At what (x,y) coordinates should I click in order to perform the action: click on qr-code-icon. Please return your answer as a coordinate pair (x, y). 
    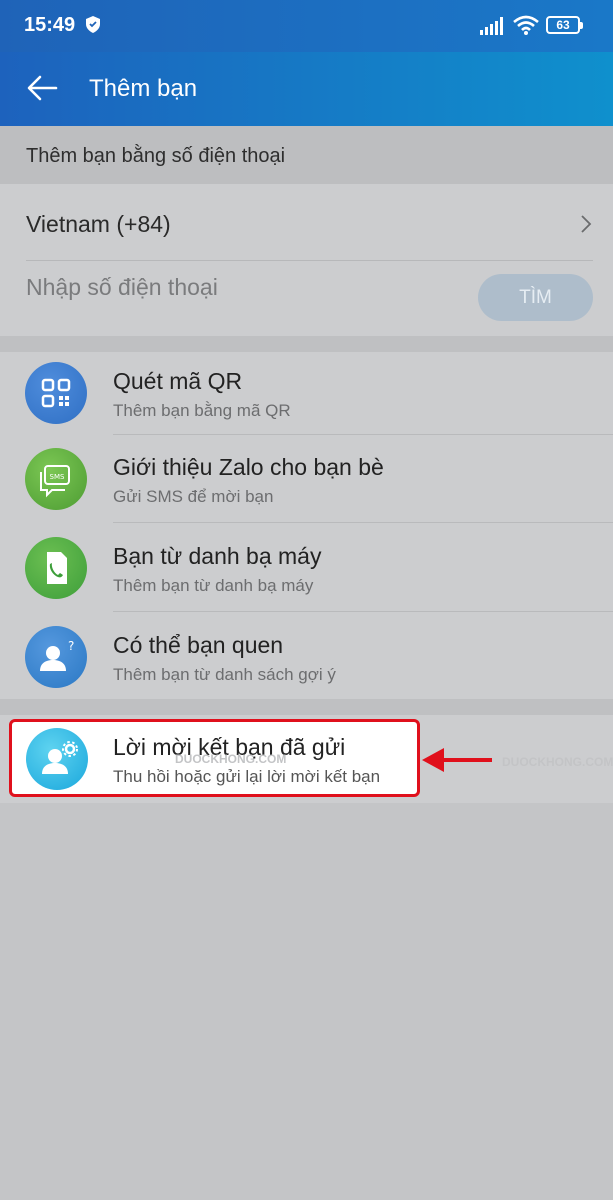
    Looking at the image, I should click on (56, 393).